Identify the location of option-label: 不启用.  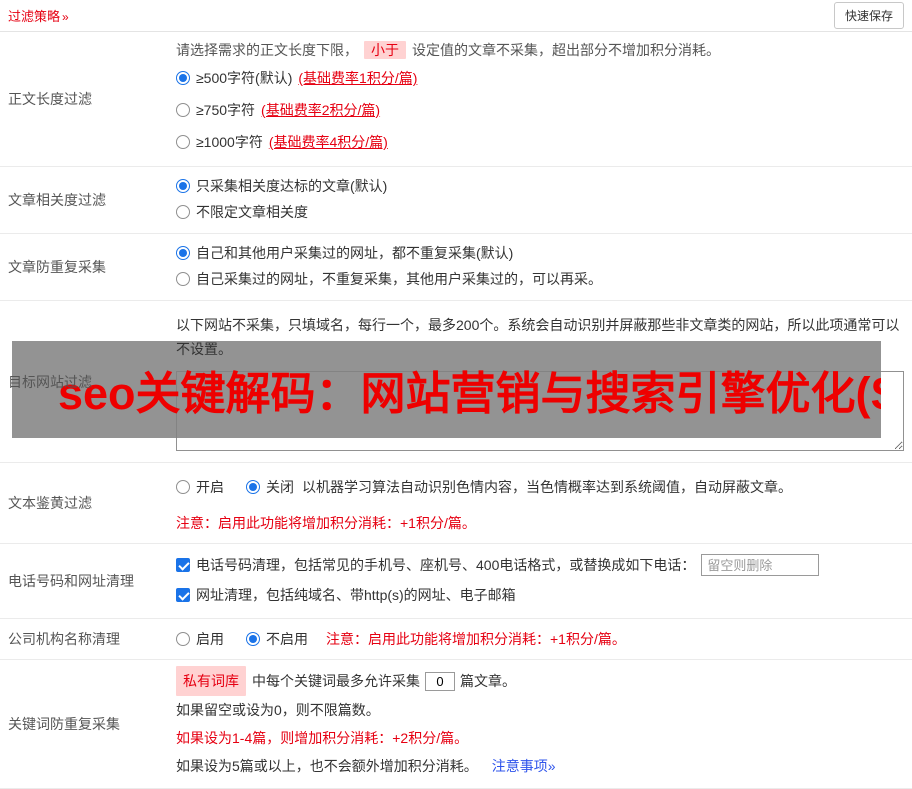
(287, 639).